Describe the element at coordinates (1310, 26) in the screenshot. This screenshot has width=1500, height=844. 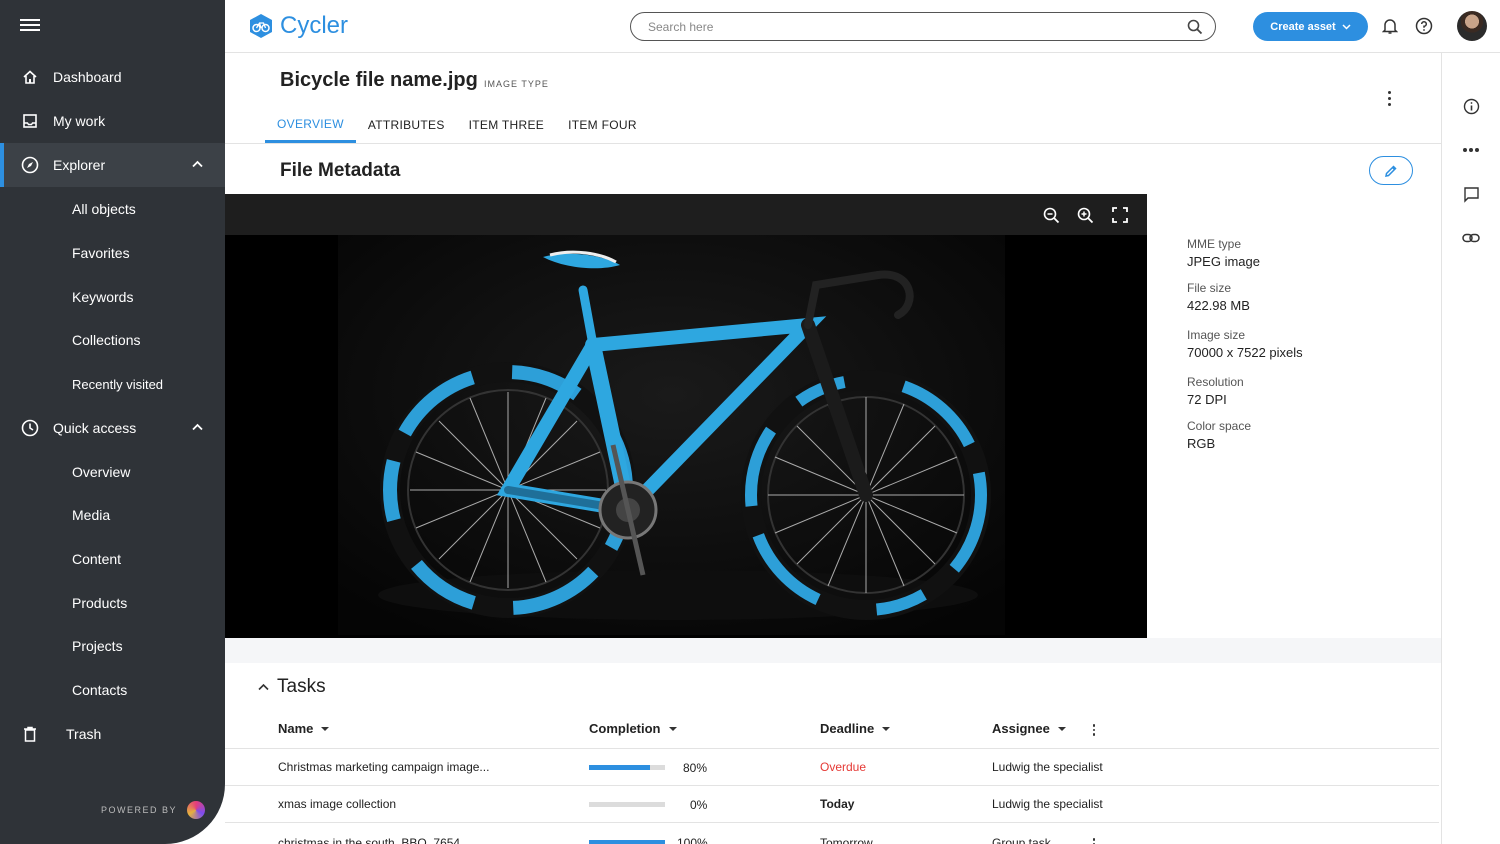
I see `create-asset-button: Create asset` at that location.